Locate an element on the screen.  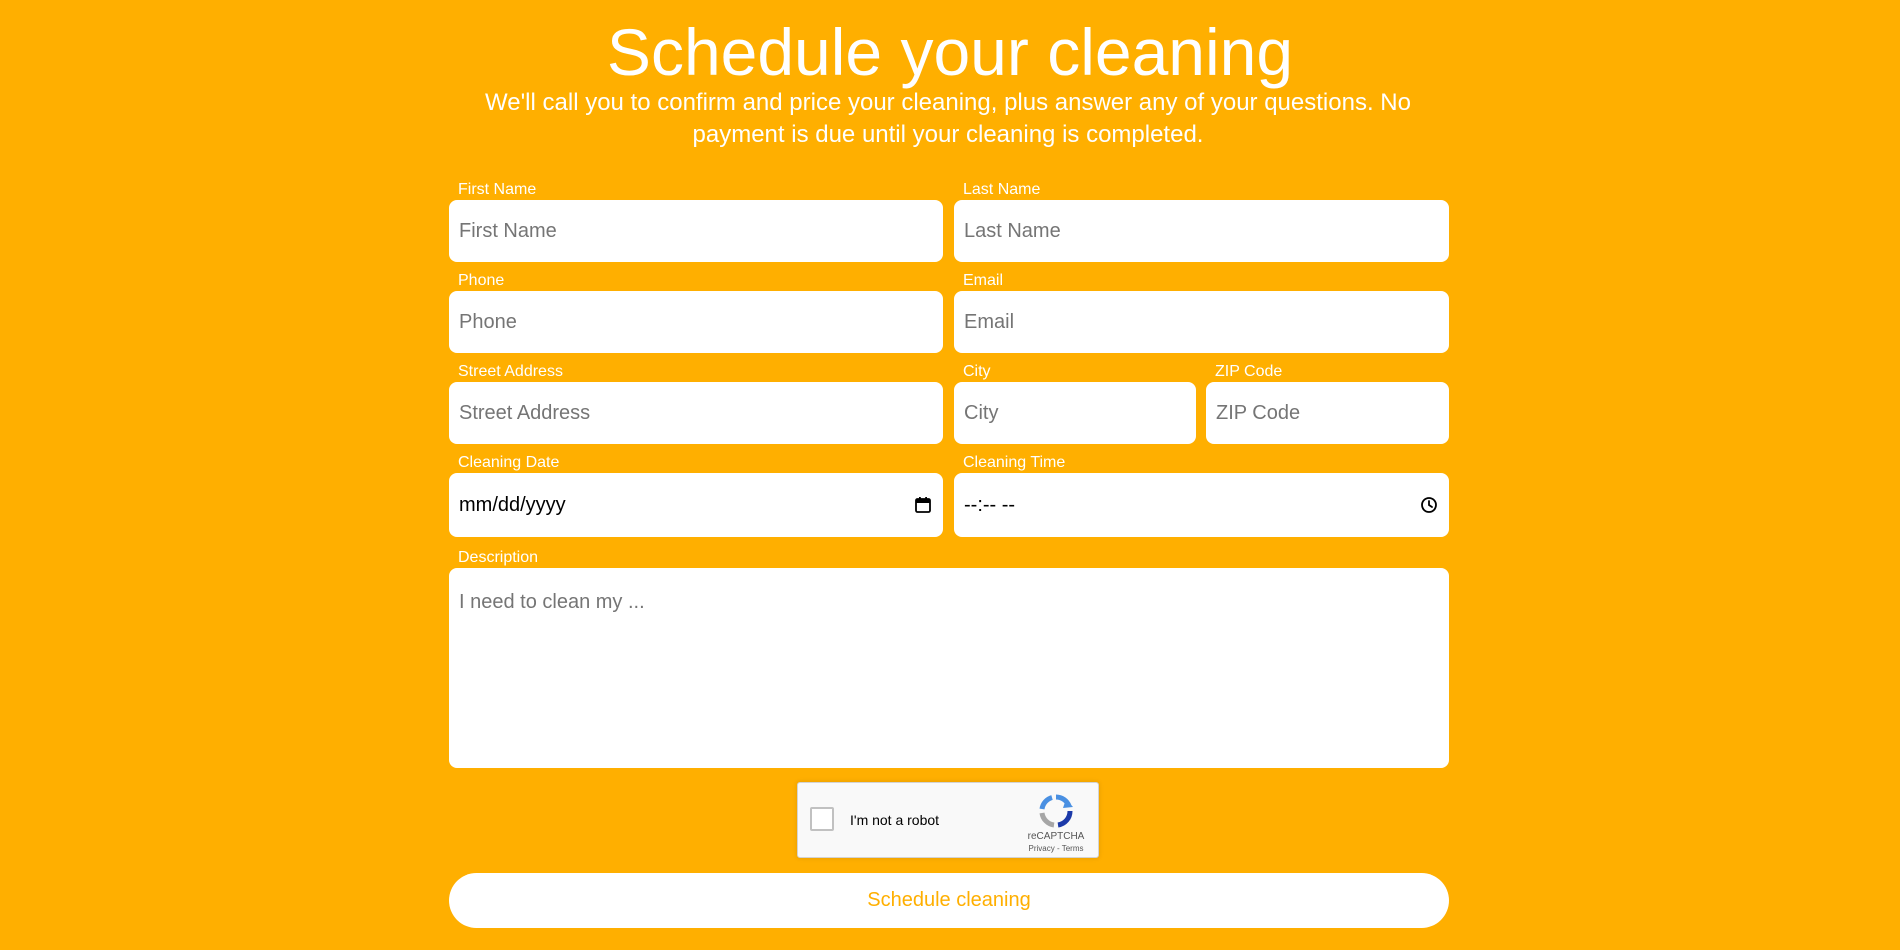
recaptcha-brand: reCAPTCHA is located at coordinates (1056, 836).